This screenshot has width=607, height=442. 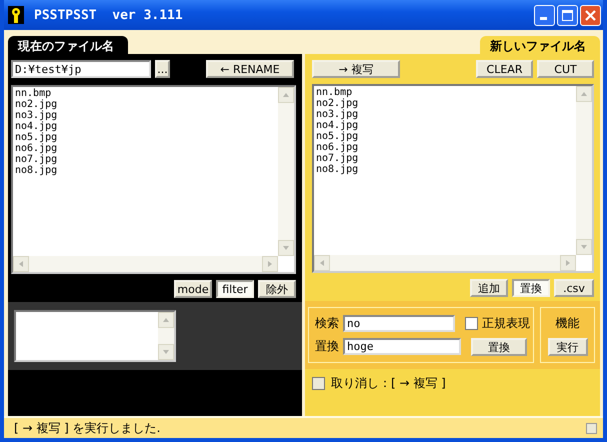 What do you see at coordinates (489, 288) in the screenshot?
I see `mode-button: 追加` at bounding box center [489, 288].